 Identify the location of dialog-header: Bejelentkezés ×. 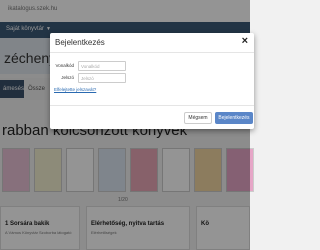
(152, 43).